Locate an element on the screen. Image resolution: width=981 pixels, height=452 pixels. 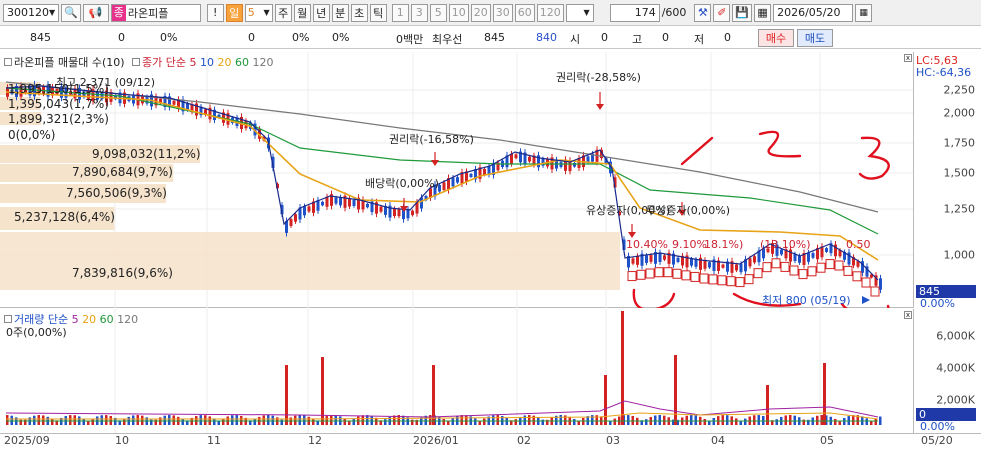
tools-button: ⚒ is located at coordinates (703, 12).